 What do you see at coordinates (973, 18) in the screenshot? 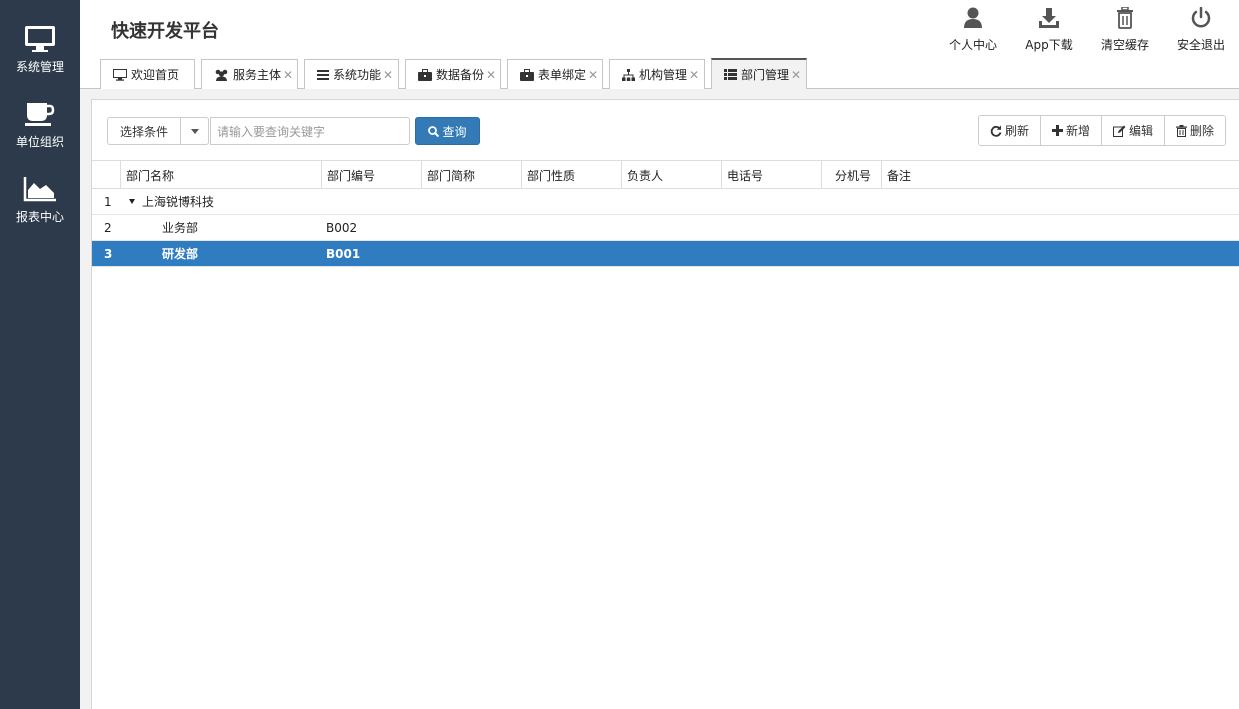
I see `user-icon` at bounding box center [973, 18].